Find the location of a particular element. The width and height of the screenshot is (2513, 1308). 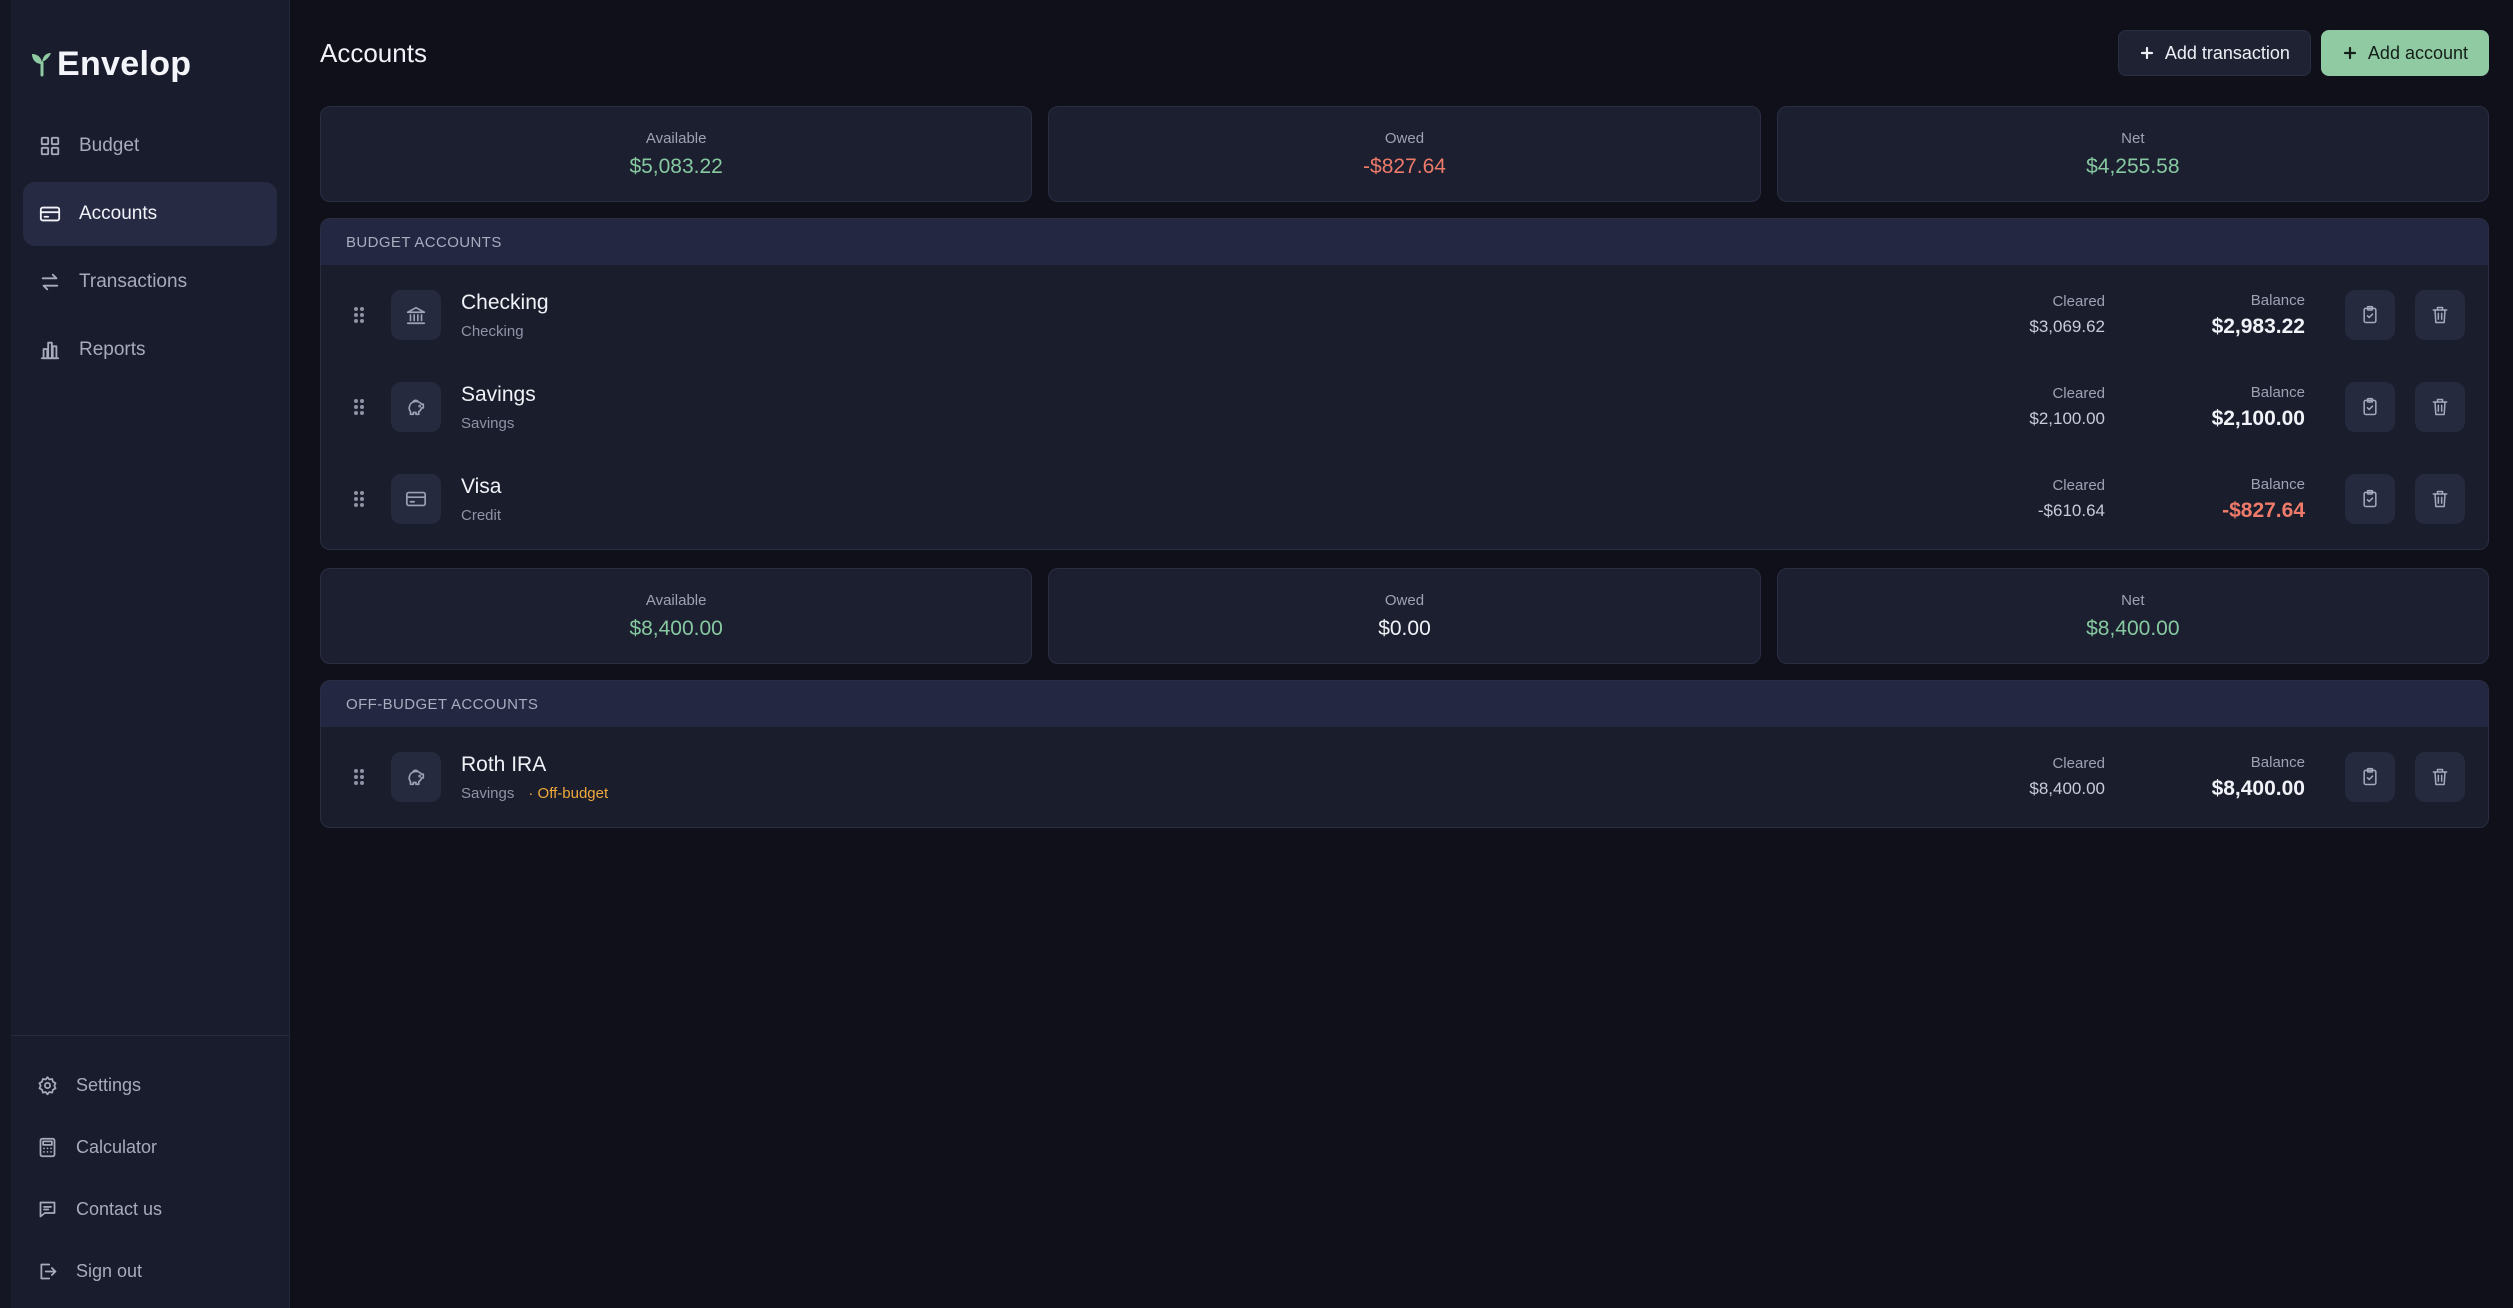

add-transaction-label: Add transaction is located at coordinates (2227, 52).